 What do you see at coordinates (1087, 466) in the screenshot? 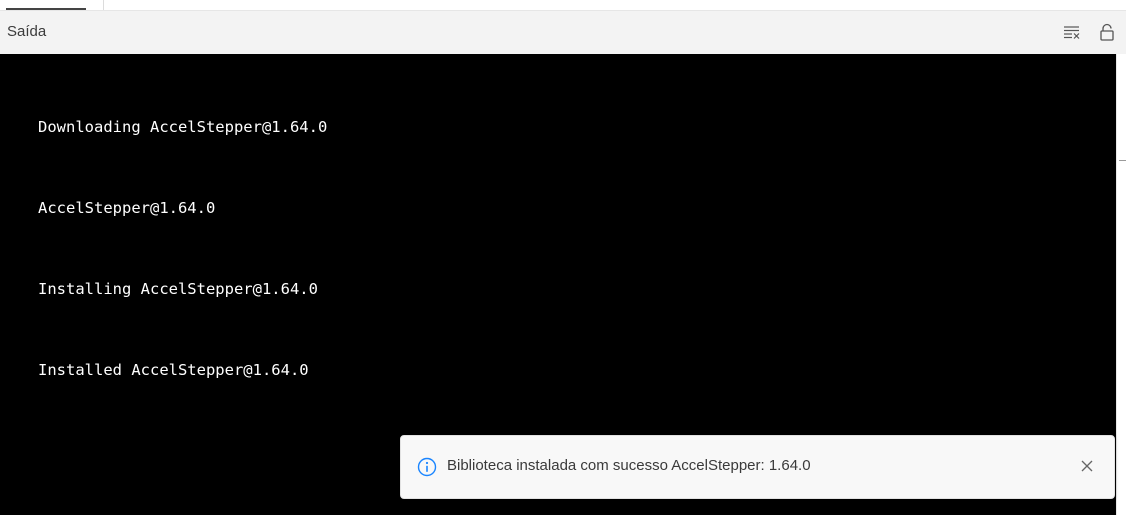
I see `close-icon` at bounding box center [1087, 466].